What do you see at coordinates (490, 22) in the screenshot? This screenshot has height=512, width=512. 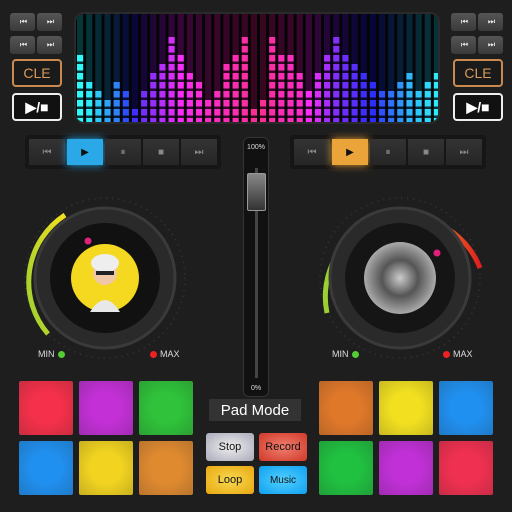 I see `right-next-button: ⏭` at bounding box center [490, 22].